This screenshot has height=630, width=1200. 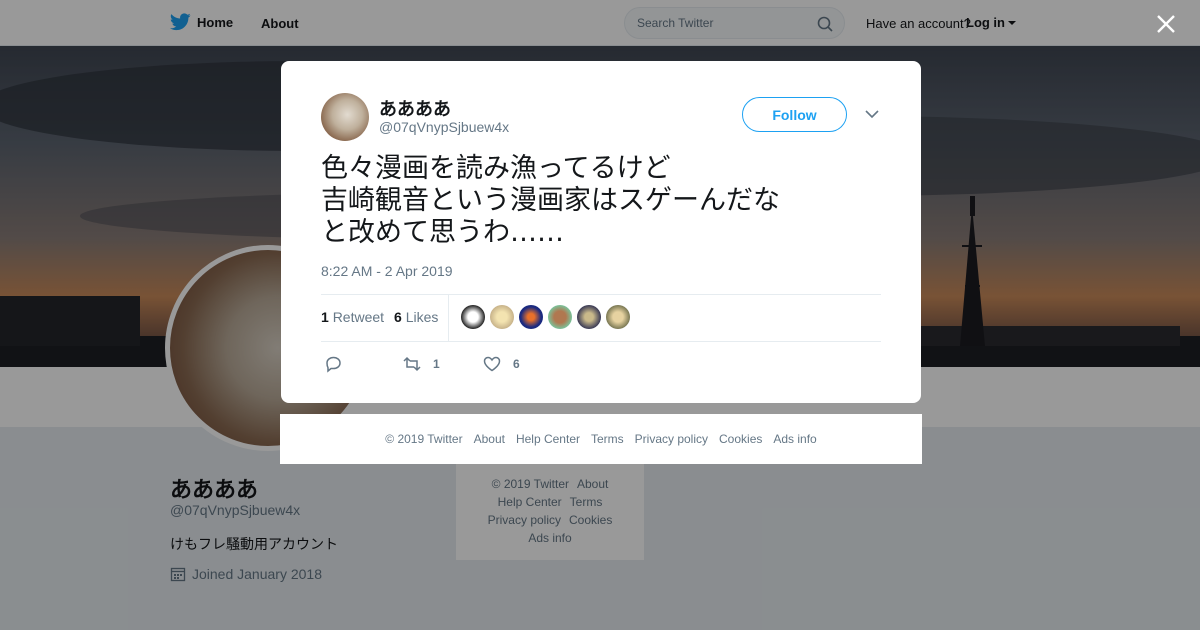 I want to click on tweet-stats: 1 Retweet 6 Likes, so click(x=379, y=317).